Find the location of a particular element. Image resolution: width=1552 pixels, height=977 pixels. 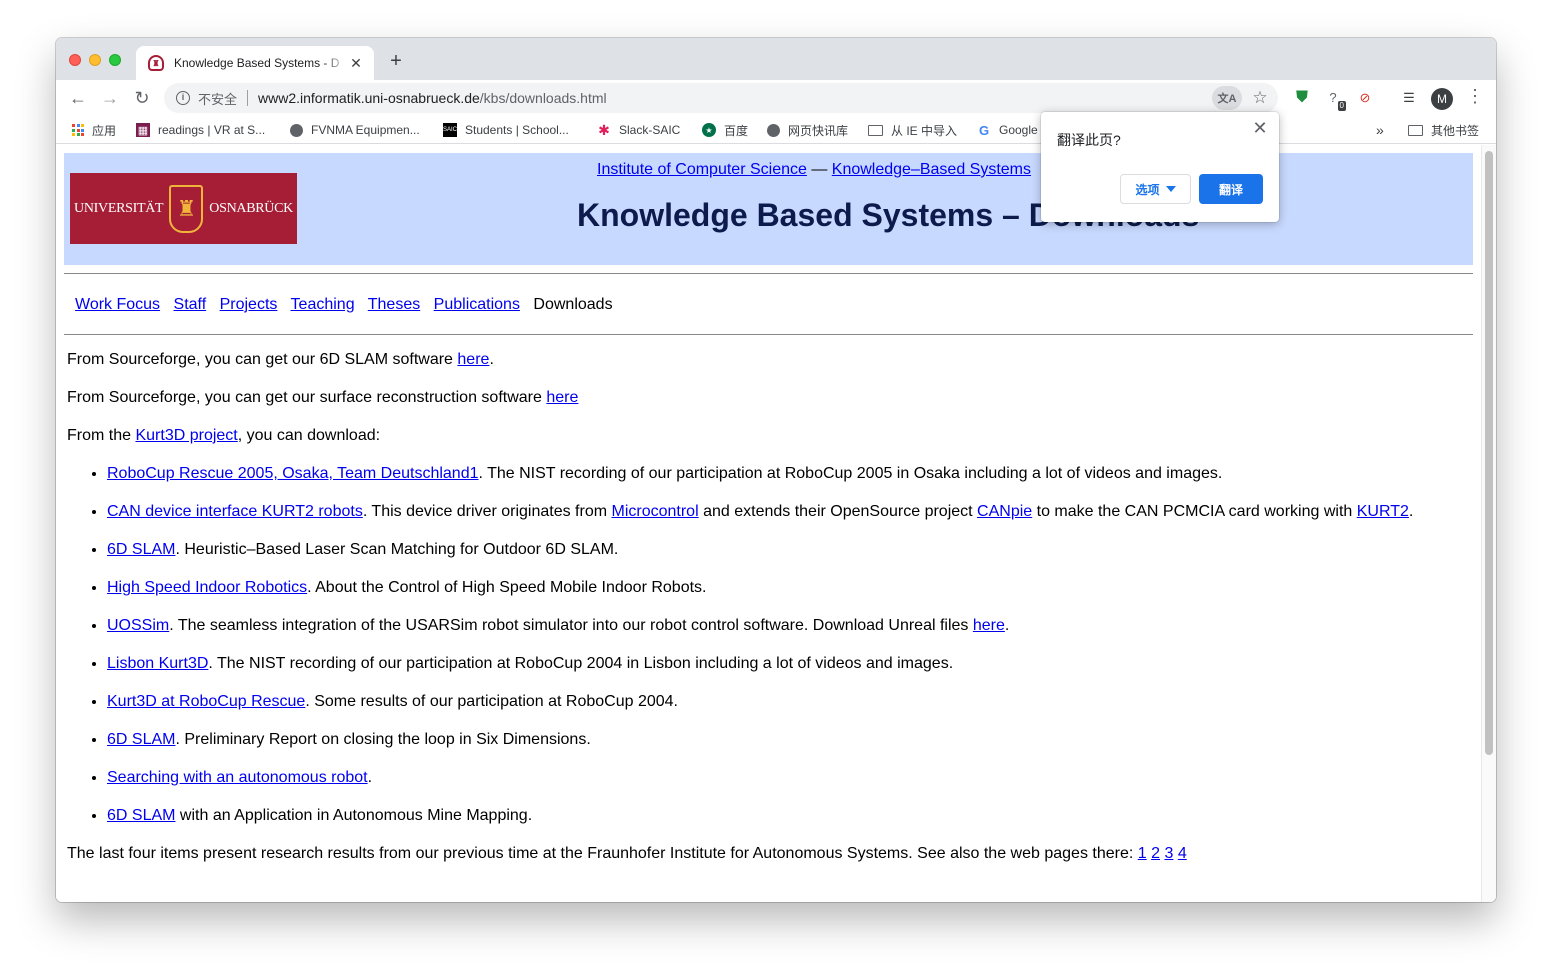

bookmarks-overflow-icon: » is located at coordinates (1380, 130).